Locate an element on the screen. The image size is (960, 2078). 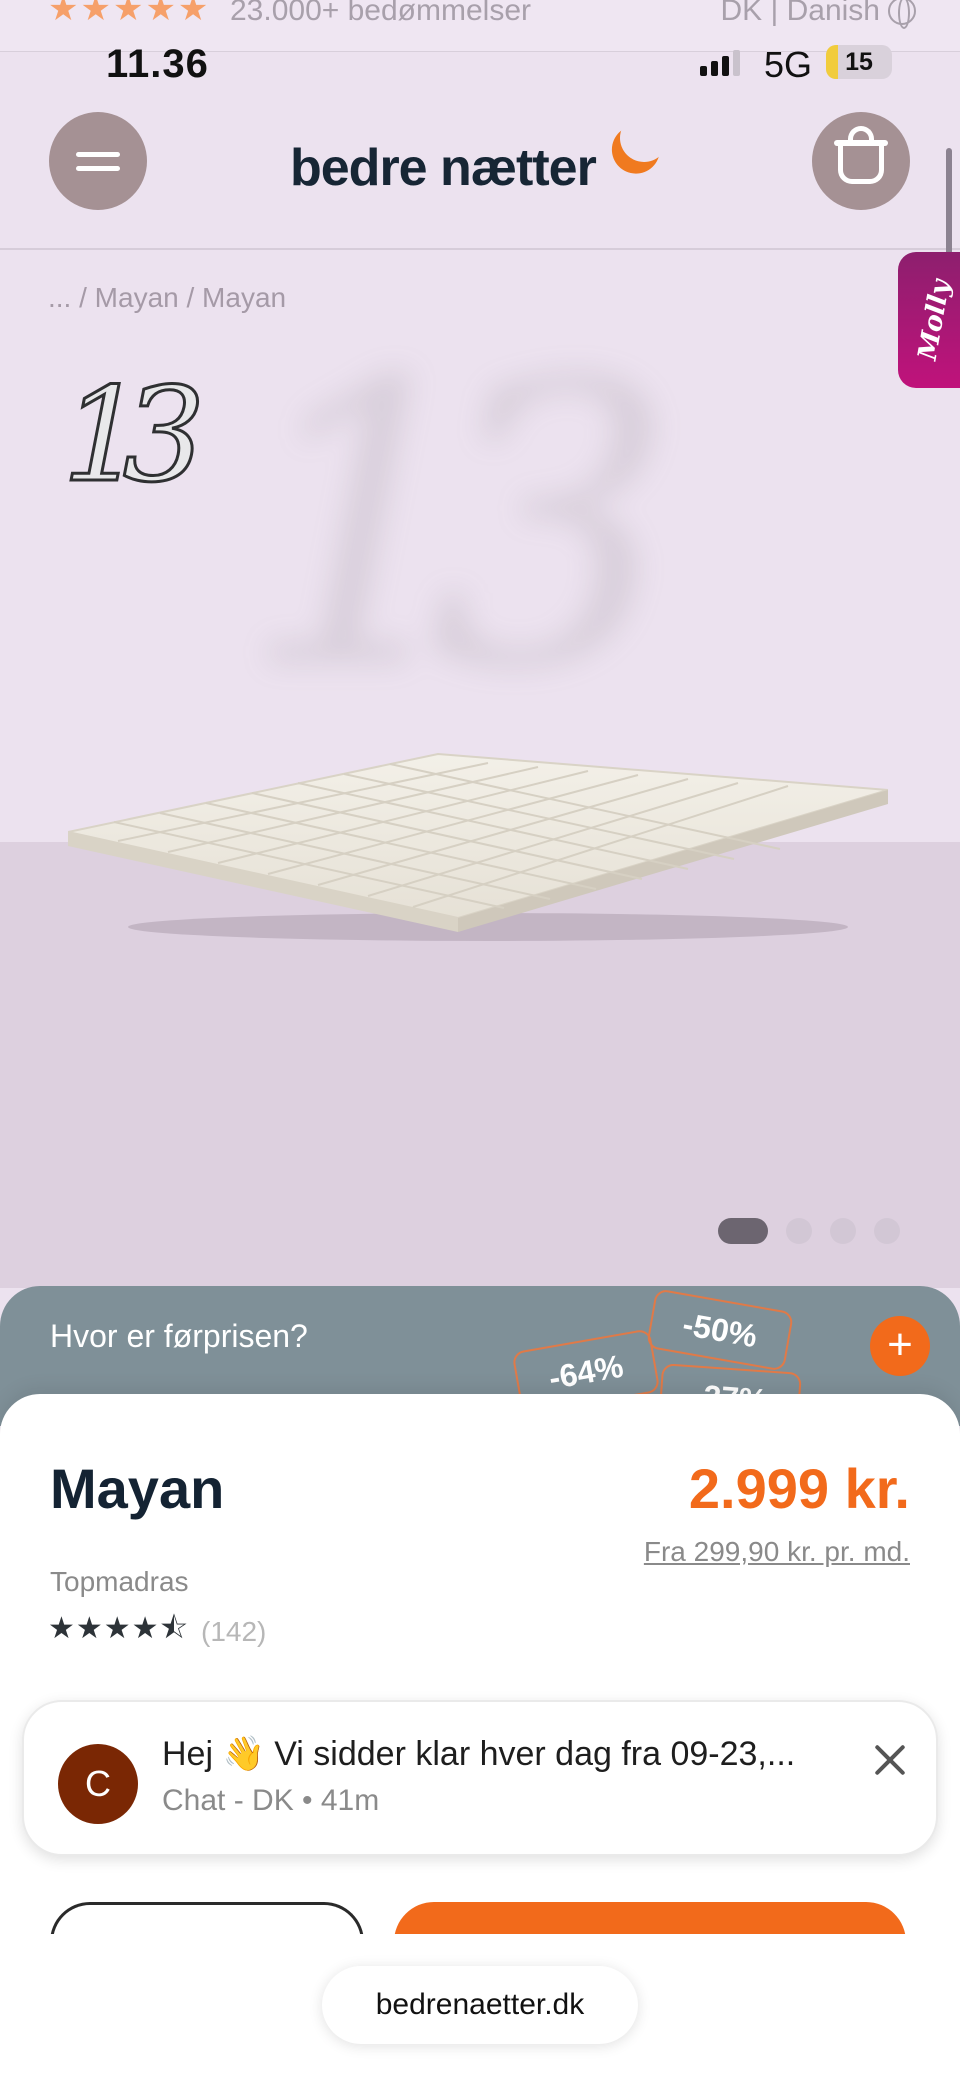
molly-side-tab: Molly is located at coordinates (929, 320).